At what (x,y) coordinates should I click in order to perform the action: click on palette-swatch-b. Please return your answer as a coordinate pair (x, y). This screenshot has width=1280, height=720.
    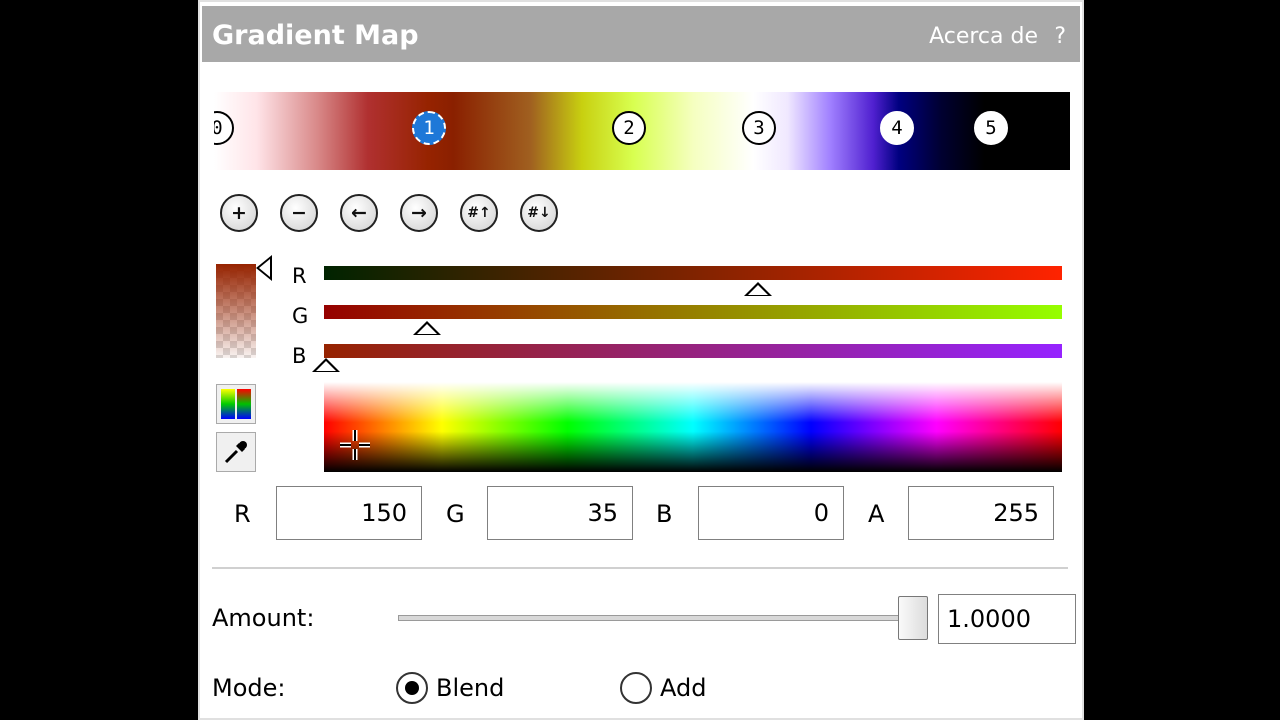
    Looking at the image, I should click on (244, 404).